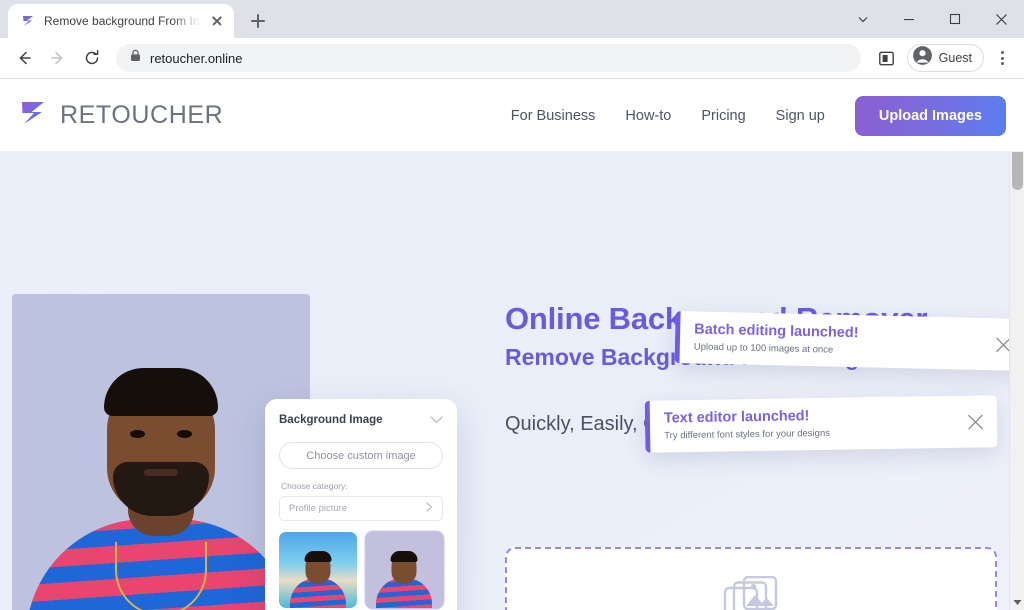 The height and width of the screenshot is (610, 1024). Describe the element at coordinates (161, 392) in the screenshot. I see `portrait-hair` at that location.